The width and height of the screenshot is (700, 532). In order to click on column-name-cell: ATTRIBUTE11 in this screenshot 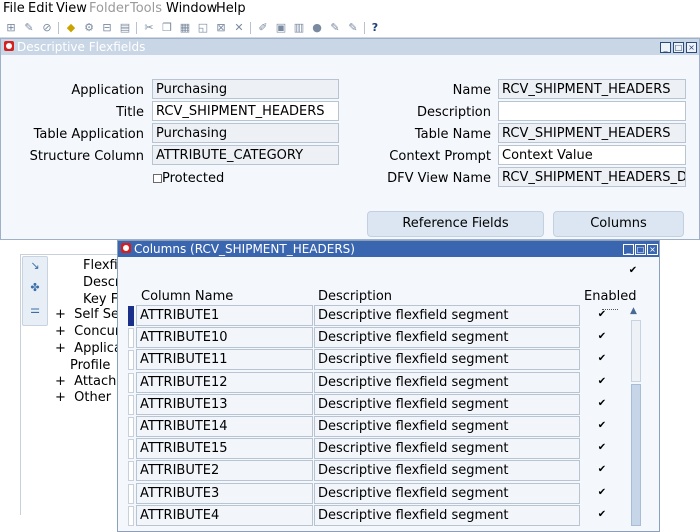, I will do `click(224, 359)`.